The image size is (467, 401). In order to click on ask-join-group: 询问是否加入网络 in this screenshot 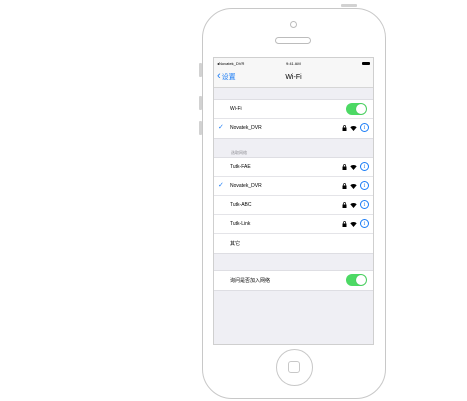, I will do `click(293, 280)`.